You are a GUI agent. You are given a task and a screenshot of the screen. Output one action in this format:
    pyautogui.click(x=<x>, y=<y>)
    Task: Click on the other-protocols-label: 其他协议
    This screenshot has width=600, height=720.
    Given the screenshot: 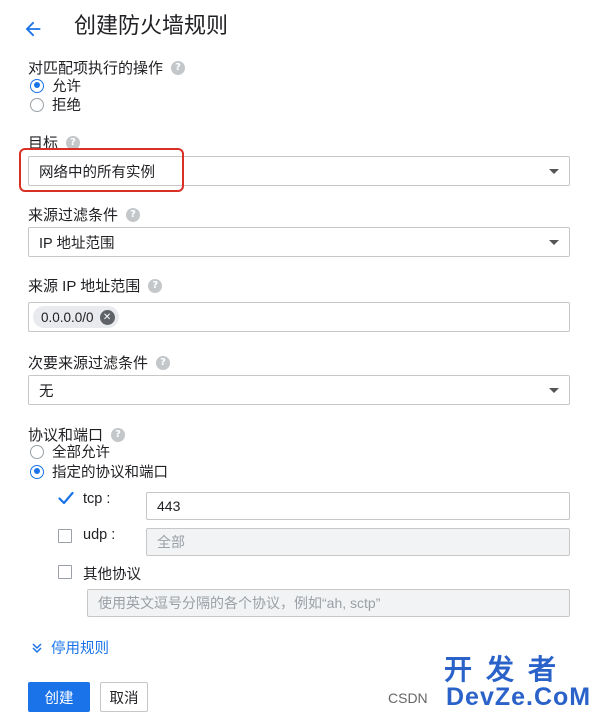 What is the action you would take?
    pyautogui.click(x=112, y=575)
    